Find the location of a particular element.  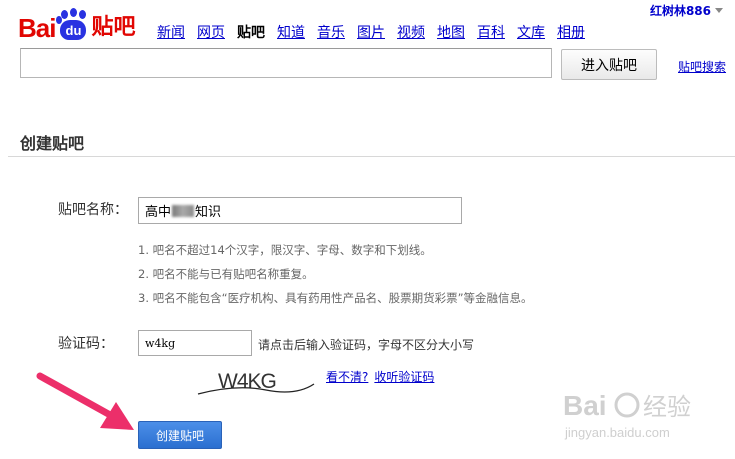

search-input is located at coordinates (286, 63).